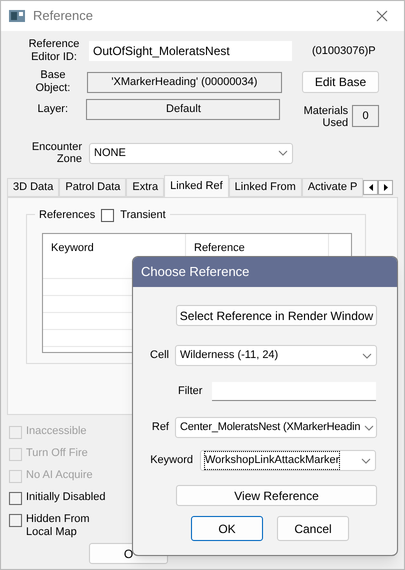  What do you see at coordinates (366, 116) in the screenshot?
I see `materials-used-field: 0` at bounding box center [366, 116].